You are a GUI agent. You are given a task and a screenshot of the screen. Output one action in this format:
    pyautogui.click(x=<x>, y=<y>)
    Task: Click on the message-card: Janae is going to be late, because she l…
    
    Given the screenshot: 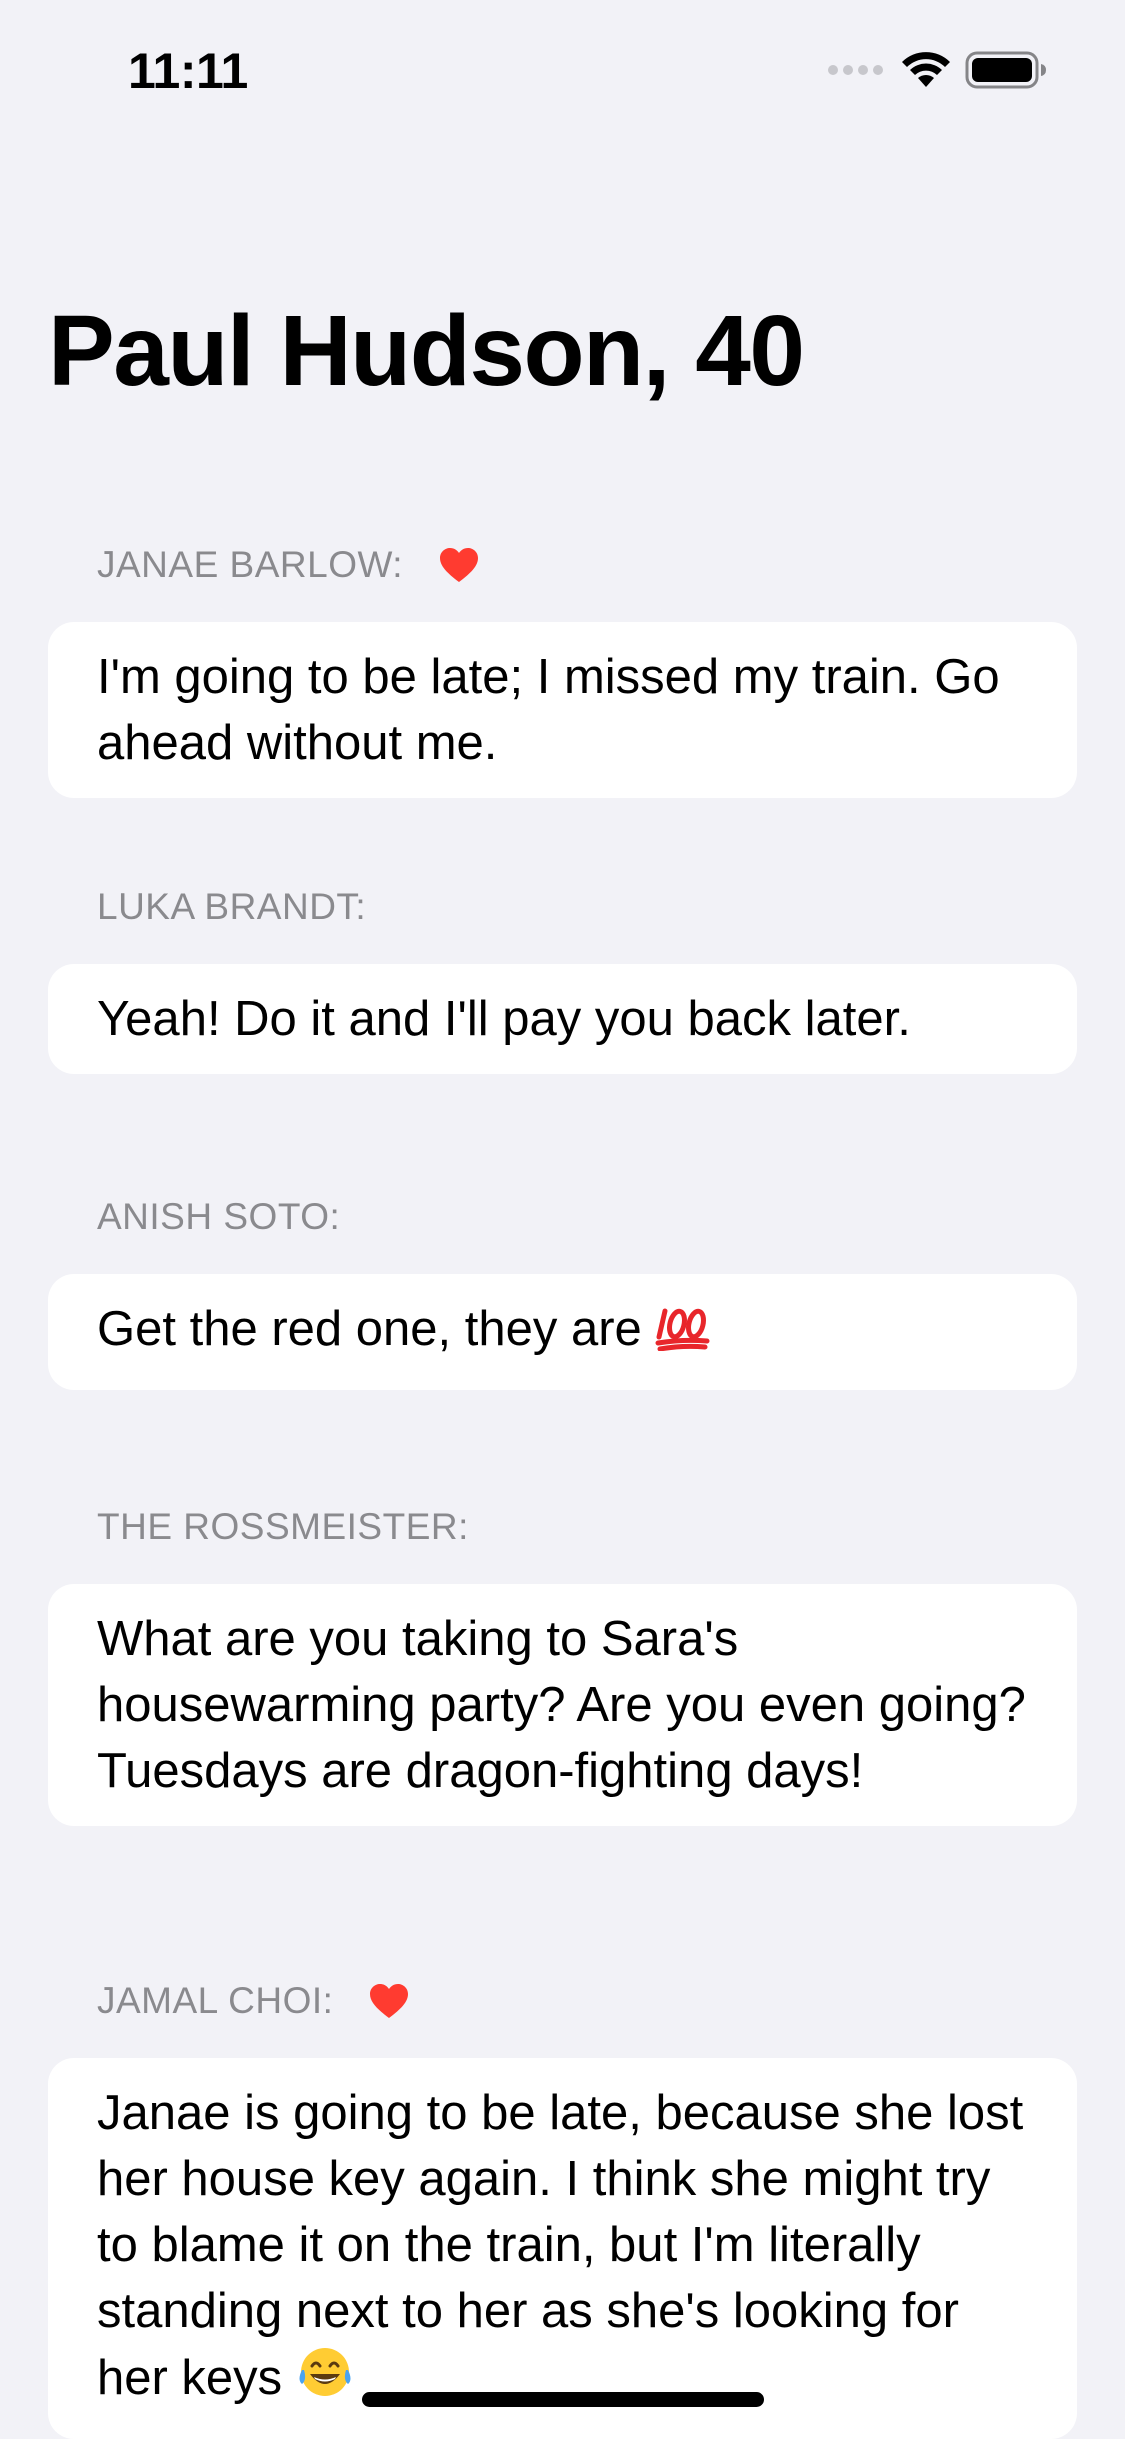 What is the action you would take?
    pyautogui.click(x=562, y=2248)
    